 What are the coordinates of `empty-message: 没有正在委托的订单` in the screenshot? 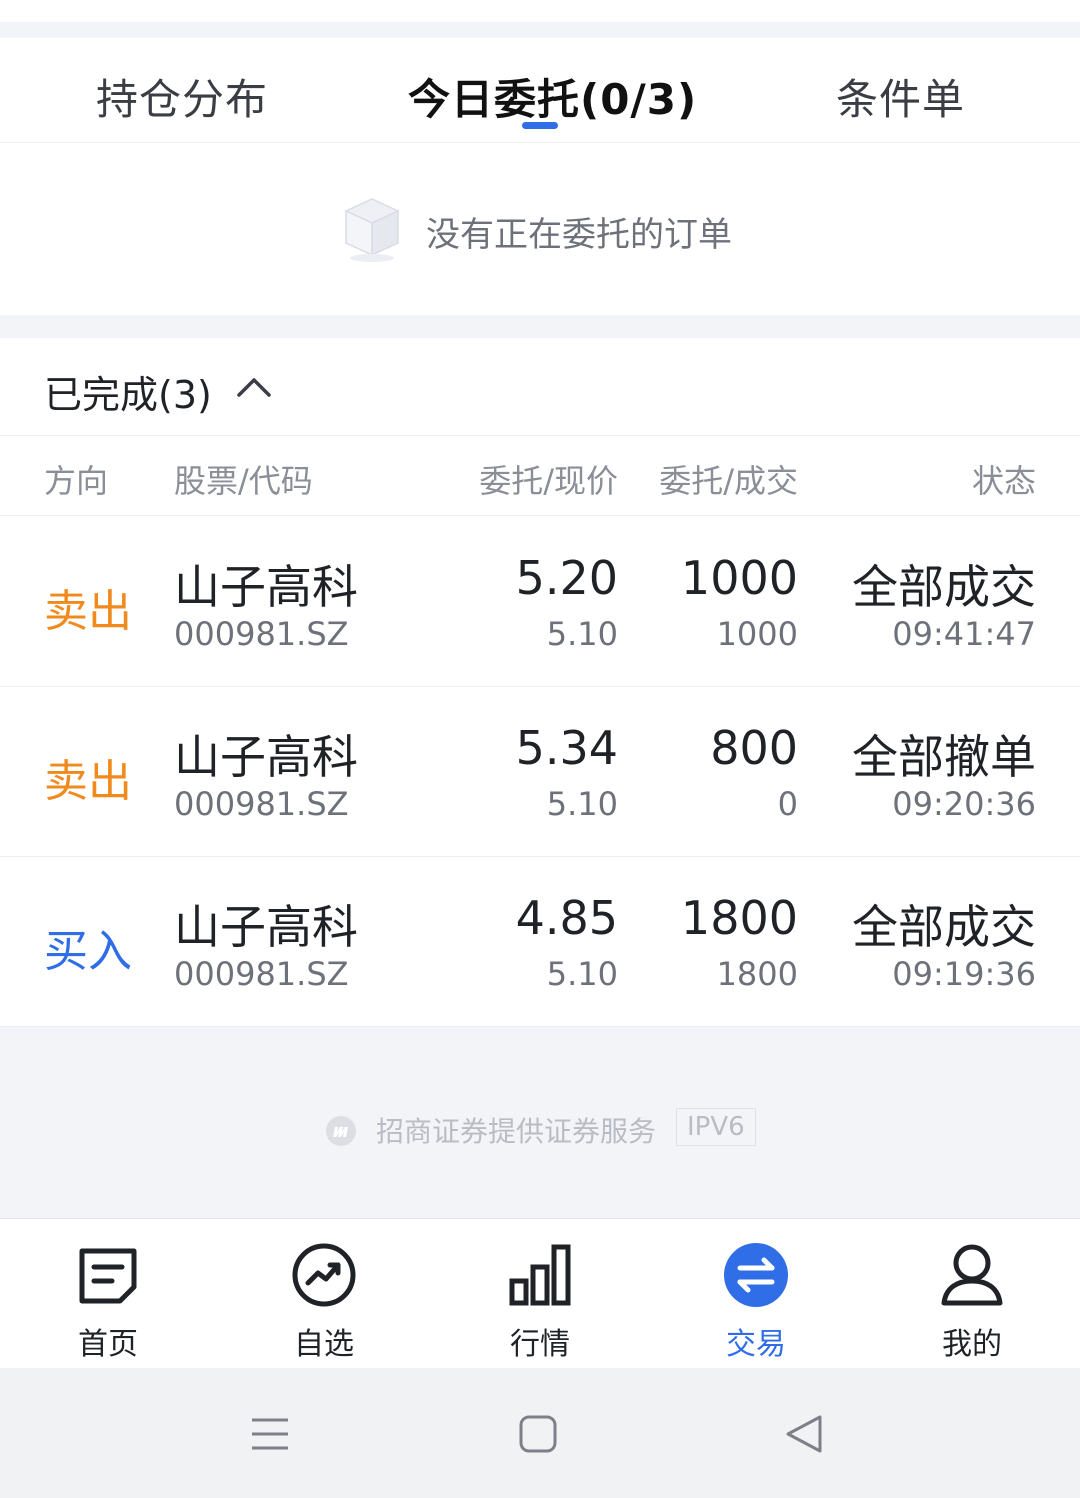 It's located at (579, 235).